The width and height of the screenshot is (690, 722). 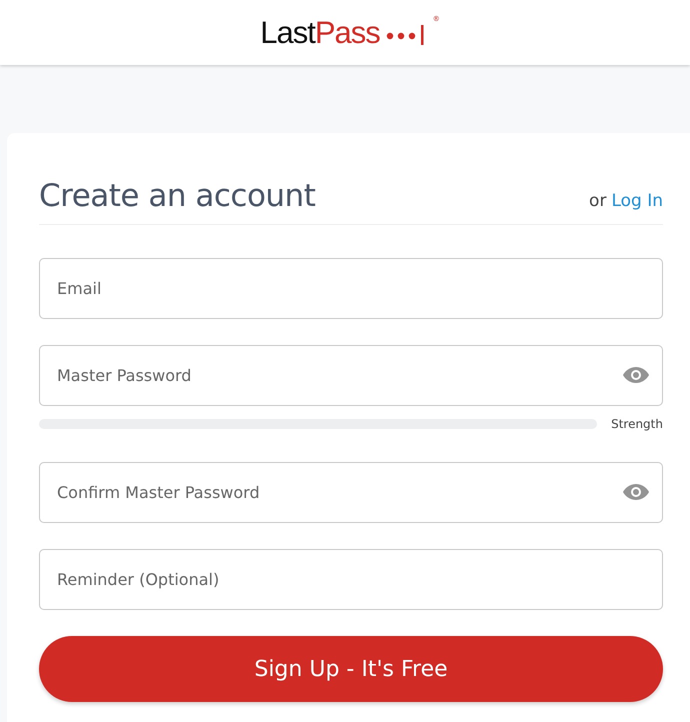 I want to click on input-field: Email, so click(x=351, y=288).